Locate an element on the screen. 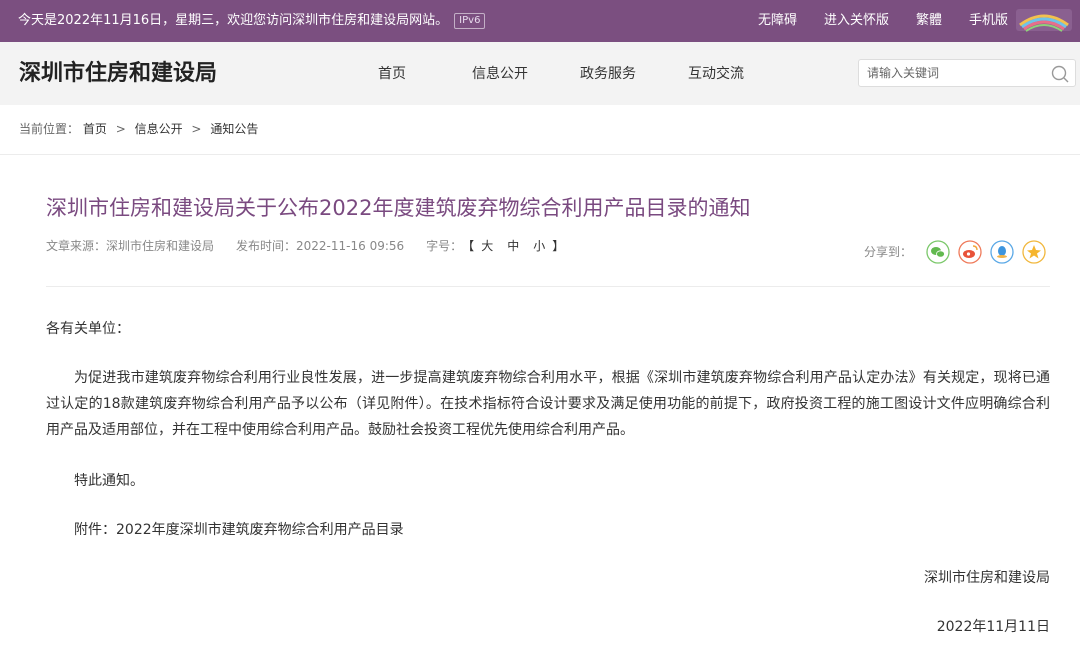  main-nav: 首页 信息公开 政务服务 互动交流 is located at coordinates (554, 74).